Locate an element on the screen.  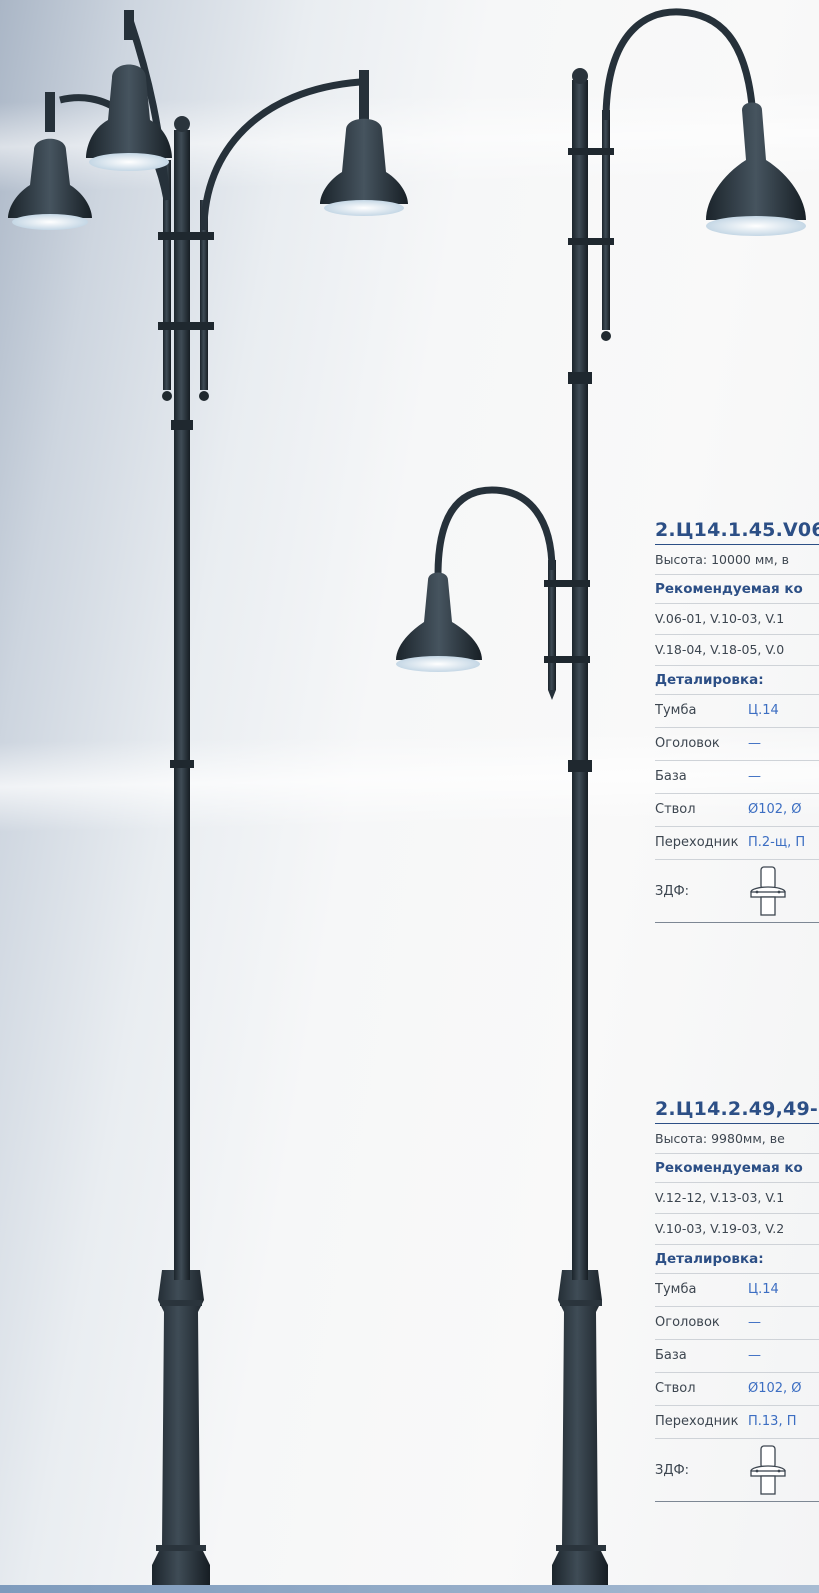
product-title: 2.Ц14.2.49,49-1 is located at coordinates (737, 1111).